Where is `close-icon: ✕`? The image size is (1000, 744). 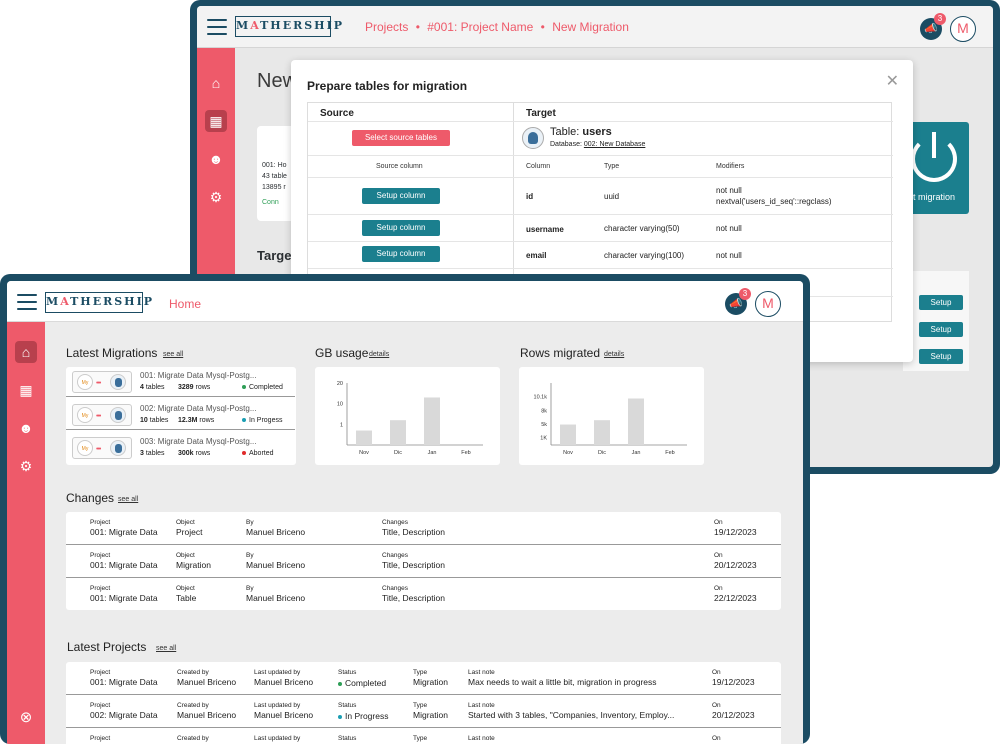
close-icon: ✕ is located at coordinates (892, 81).